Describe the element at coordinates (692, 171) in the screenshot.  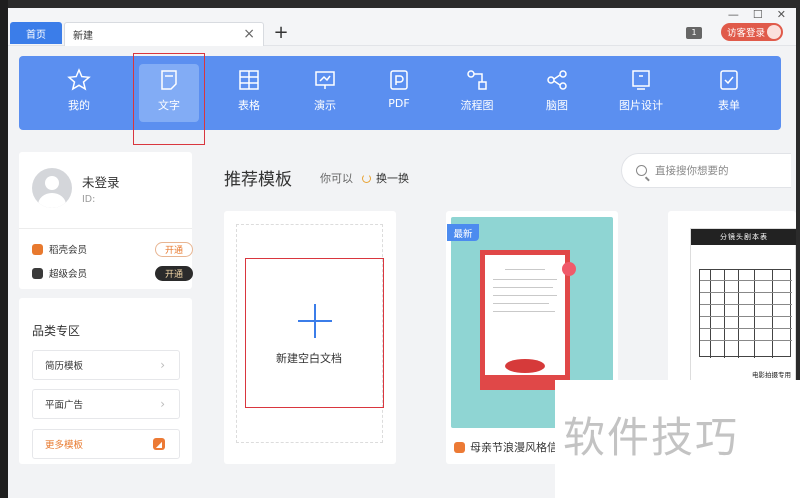
I see `search-placeholder: 直接搜你想要的` at that location.